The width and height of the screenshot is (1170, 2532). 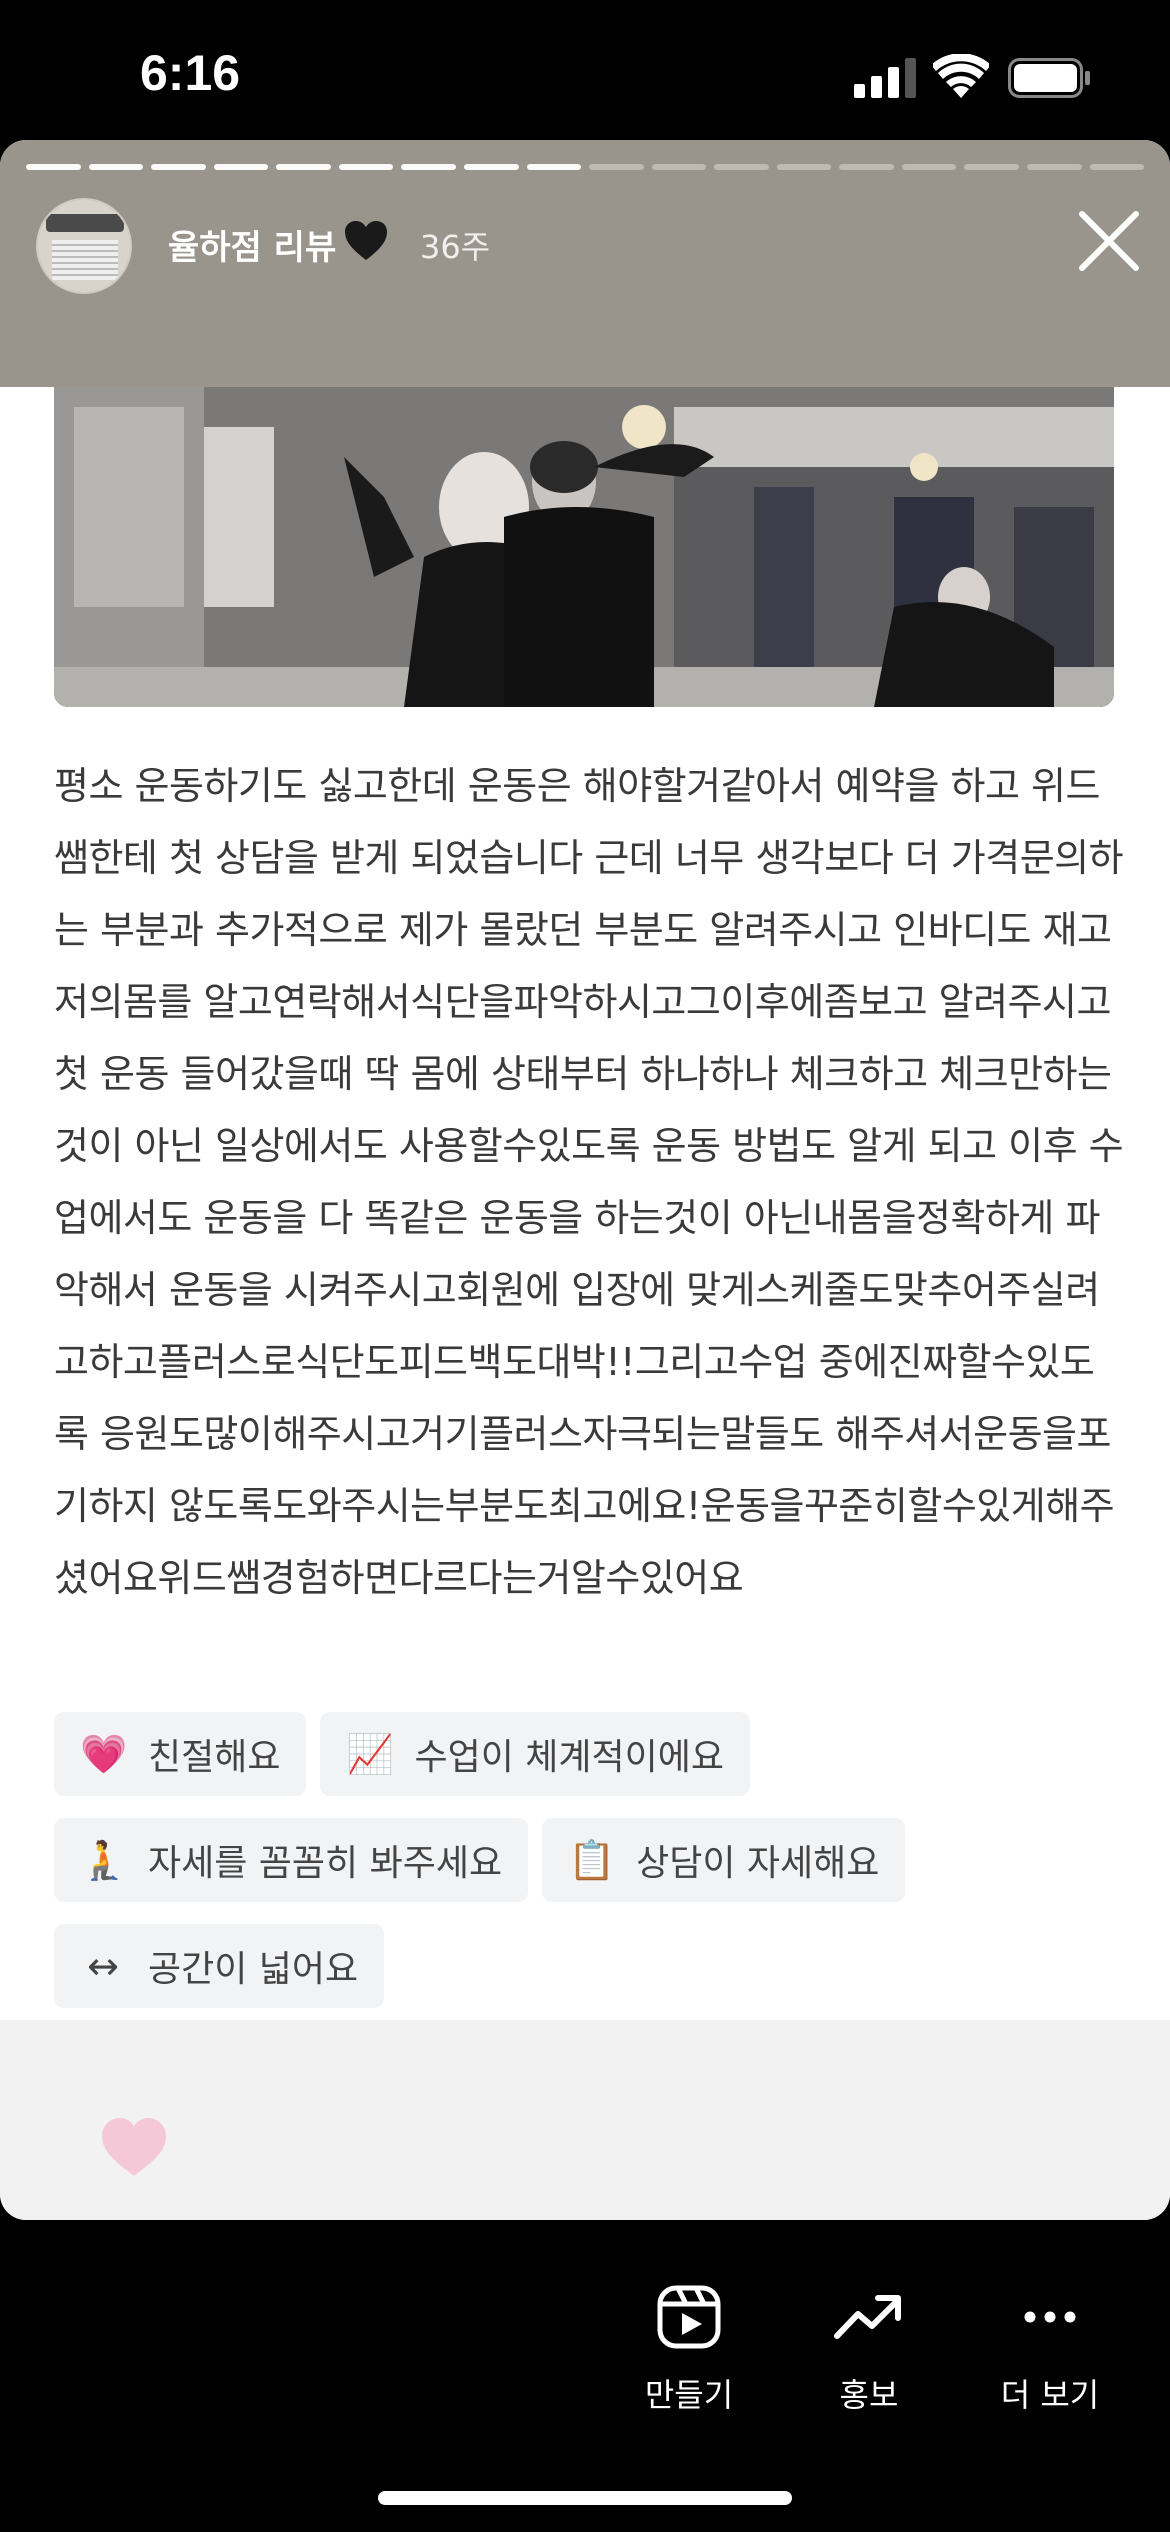 I want to click on story-age: 36주, so click(x=455, y=247).